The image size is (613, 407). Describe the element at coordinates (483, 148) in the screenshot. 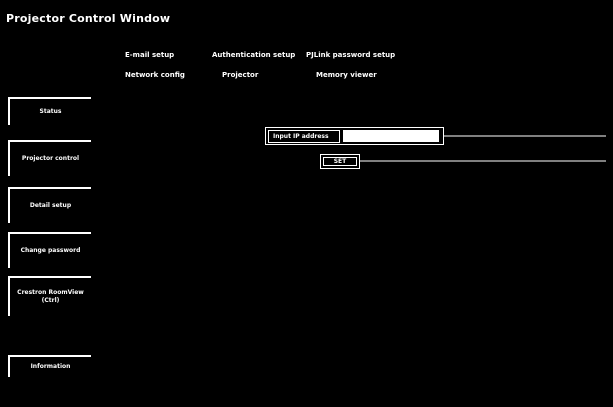

I see `callout-lines` at that location.